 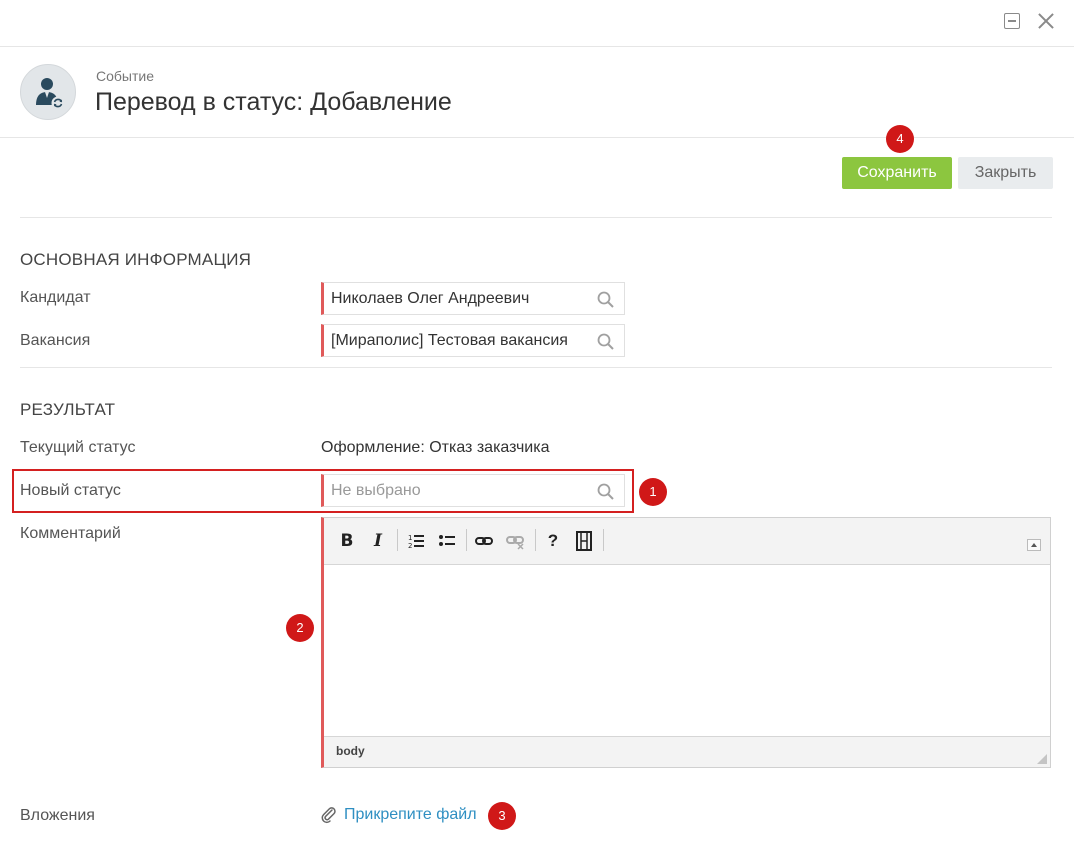 I want to click on new-status-label: Новый статус, so click(x=70, y=490).